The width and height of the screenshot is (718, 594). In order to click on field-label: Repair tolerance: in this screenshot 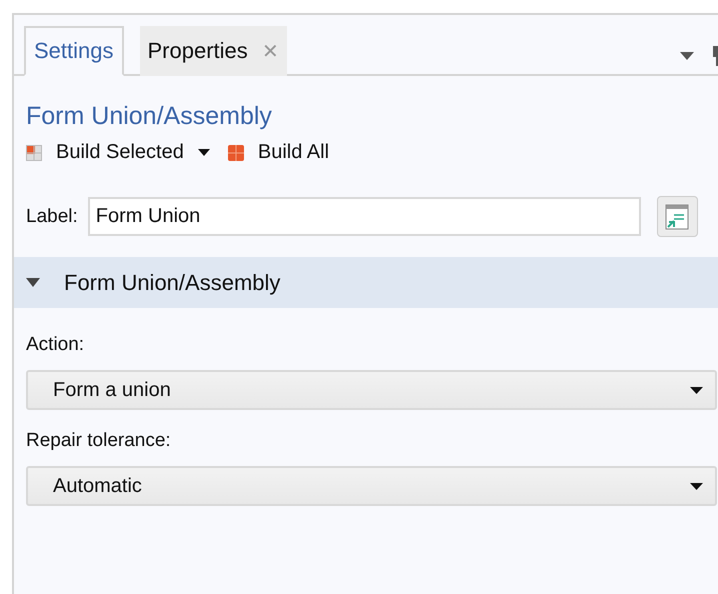, I will do `click(99, 441)`.